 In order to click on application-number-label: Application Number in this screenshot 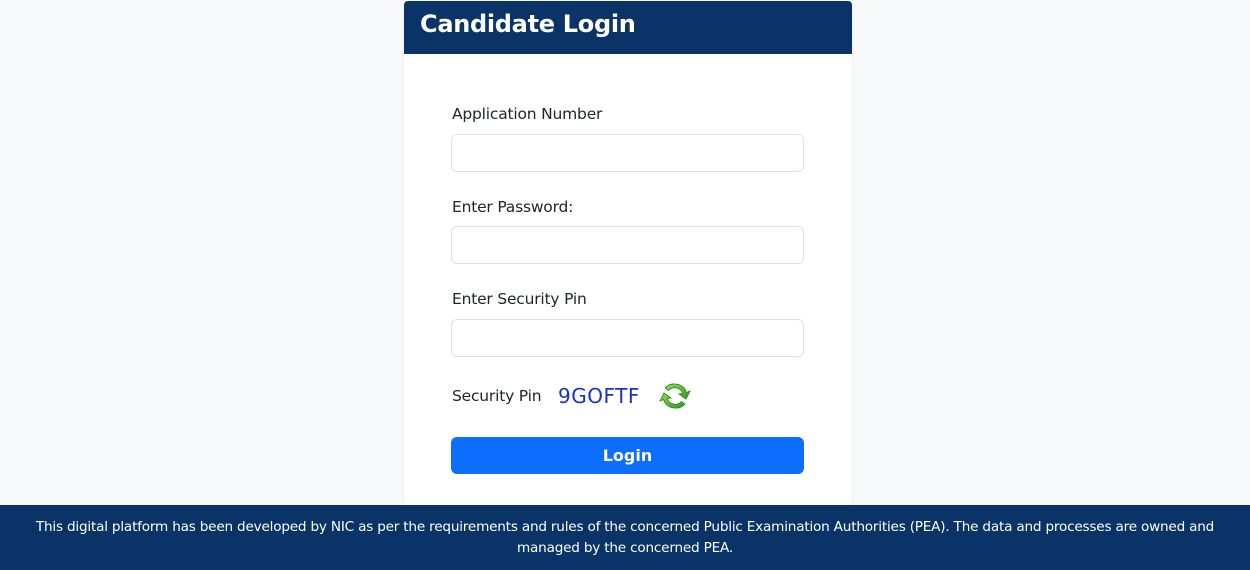, I will do `click(527, 114)`.